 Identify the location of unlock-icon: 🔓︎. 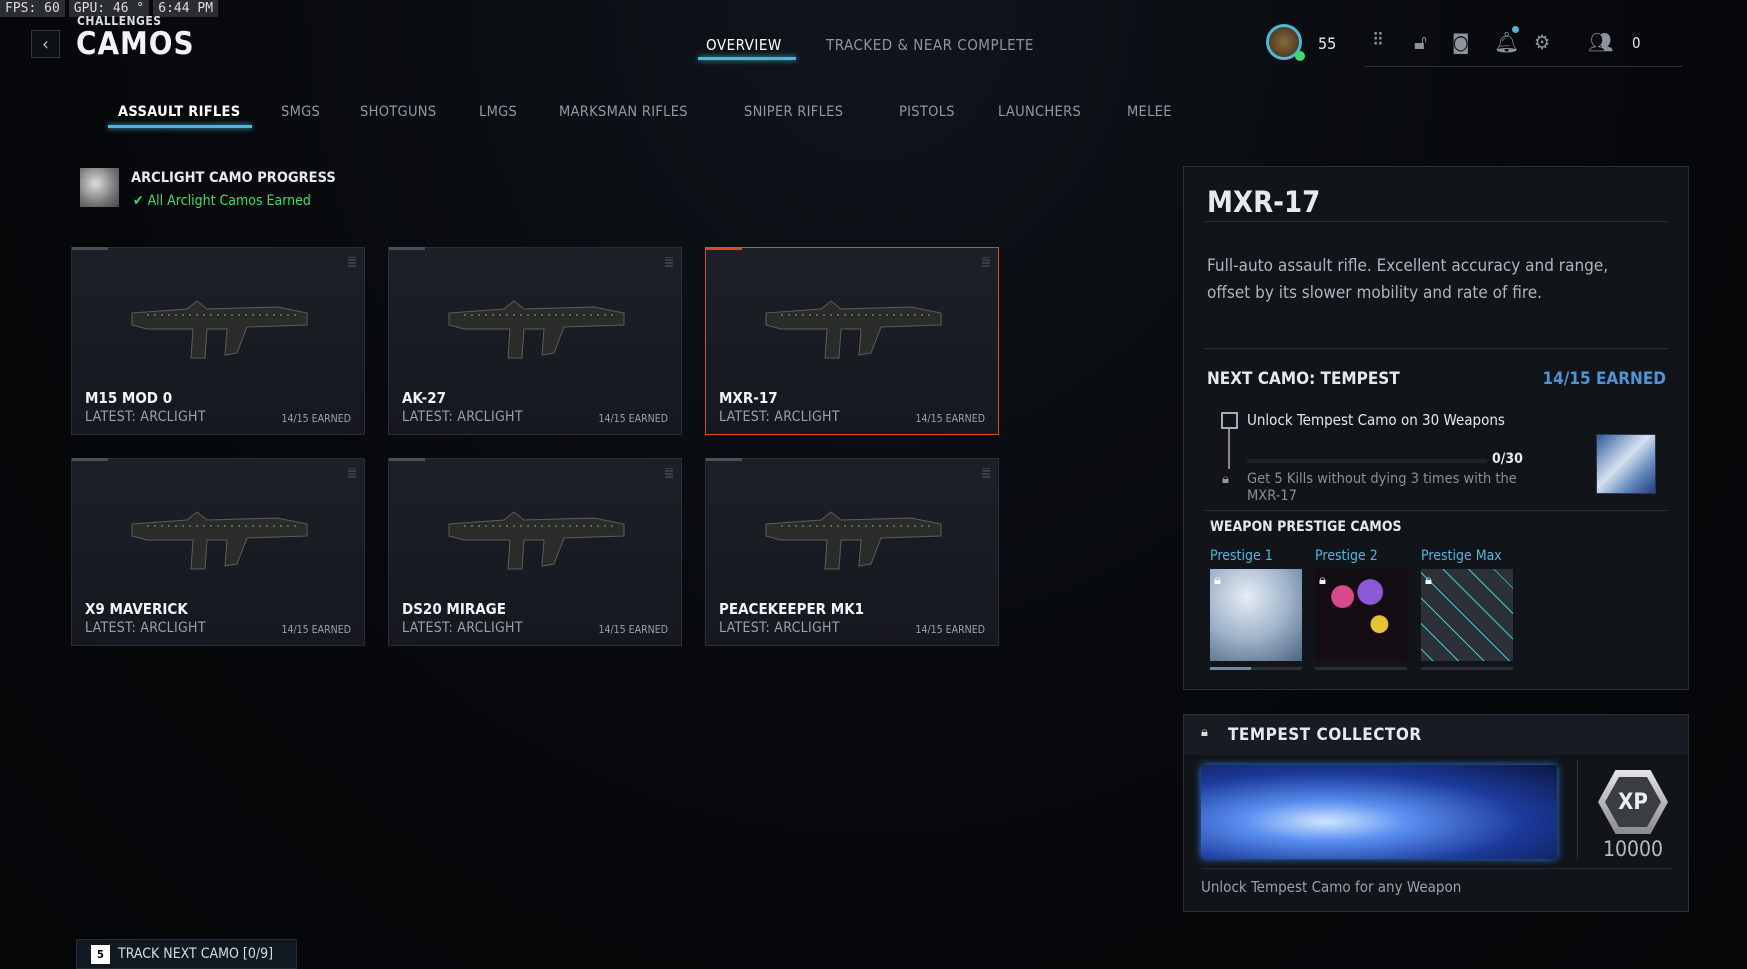
(1420, 42).